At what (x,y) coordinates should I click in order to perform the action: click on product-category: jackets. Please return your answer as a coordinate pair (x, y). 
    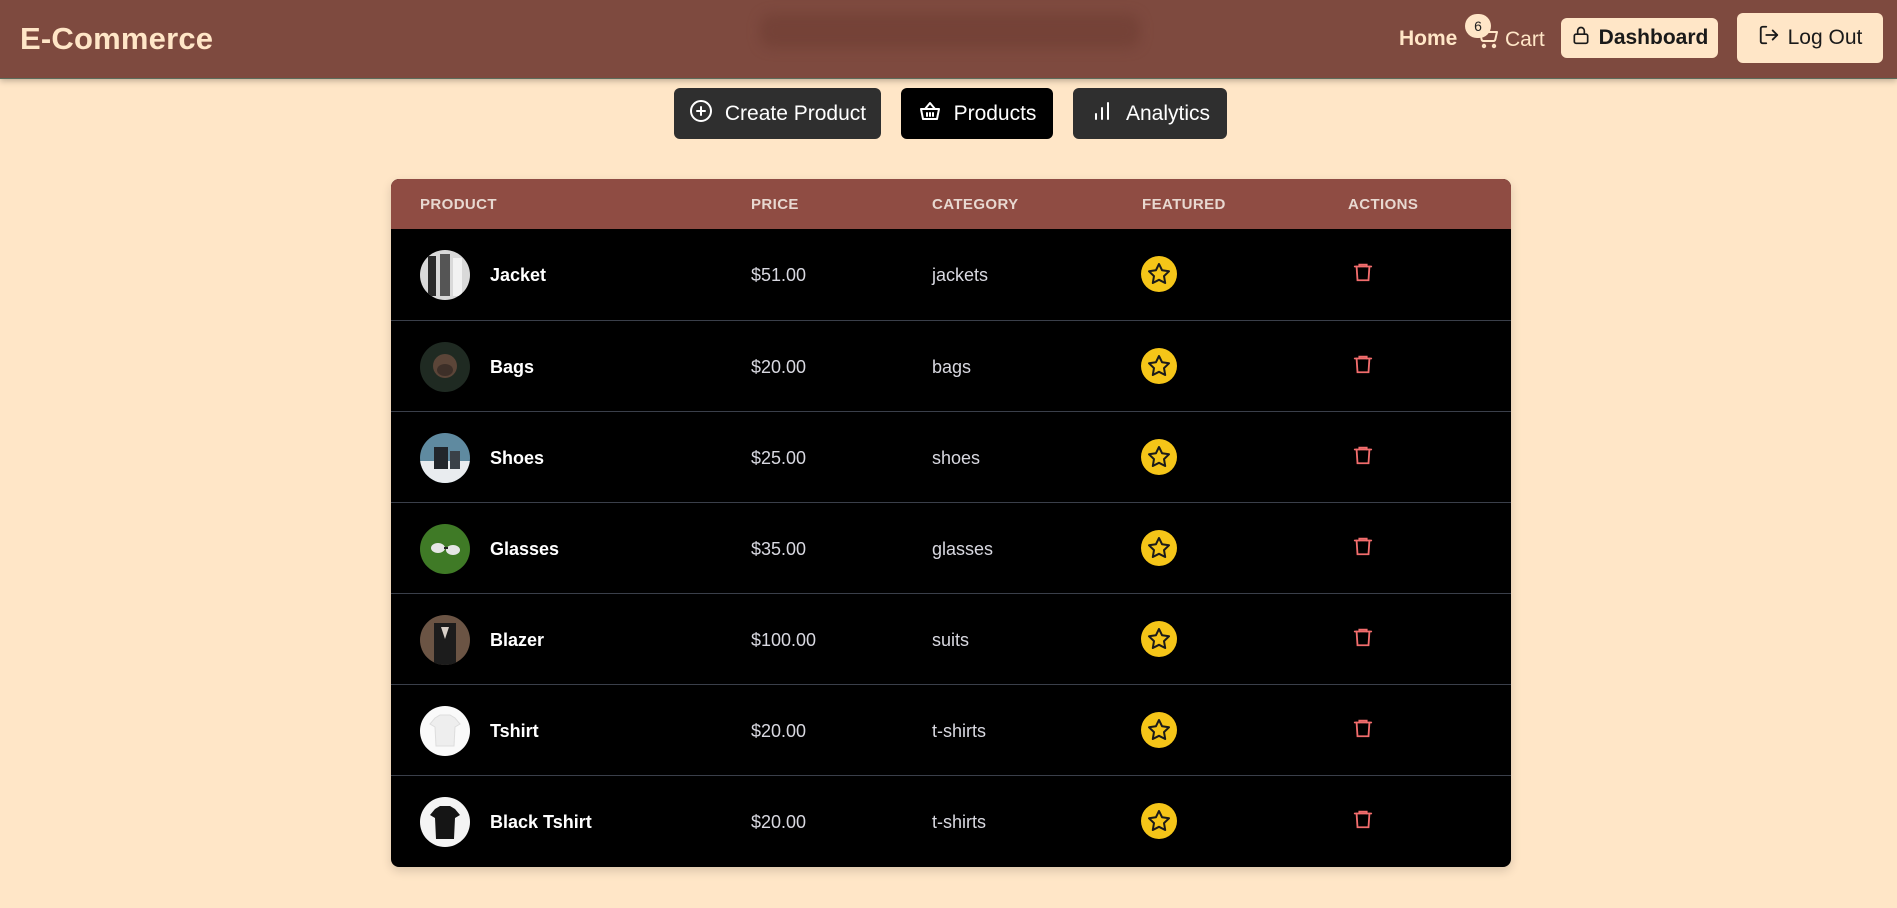
    Looking at the image, I should click on (960, 275).